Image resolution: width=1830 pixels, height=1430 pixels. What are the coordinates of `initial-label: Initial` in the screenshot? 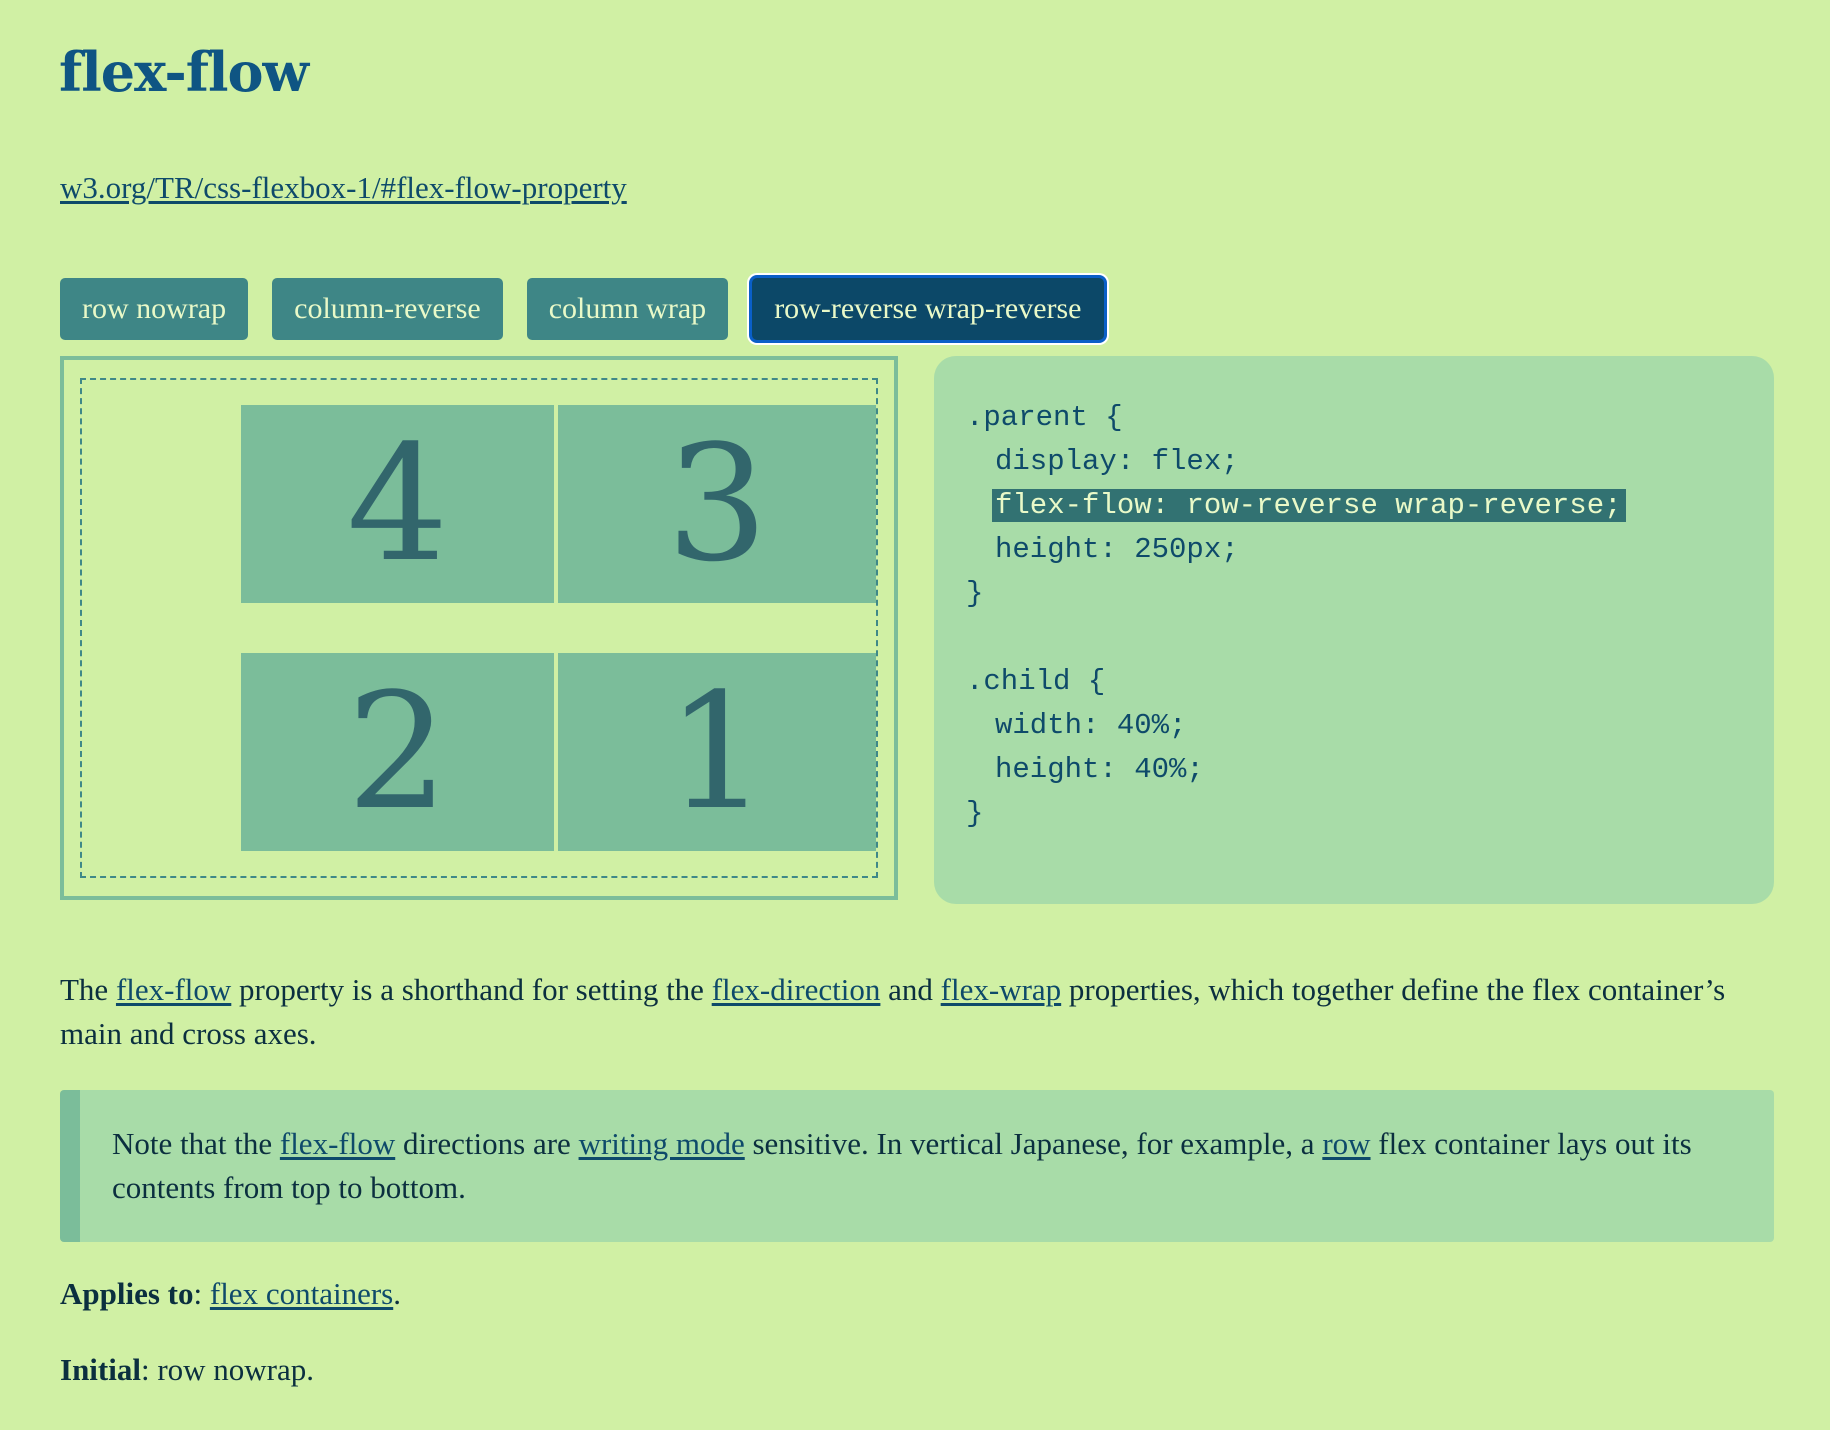 It's located at (100, 1369).